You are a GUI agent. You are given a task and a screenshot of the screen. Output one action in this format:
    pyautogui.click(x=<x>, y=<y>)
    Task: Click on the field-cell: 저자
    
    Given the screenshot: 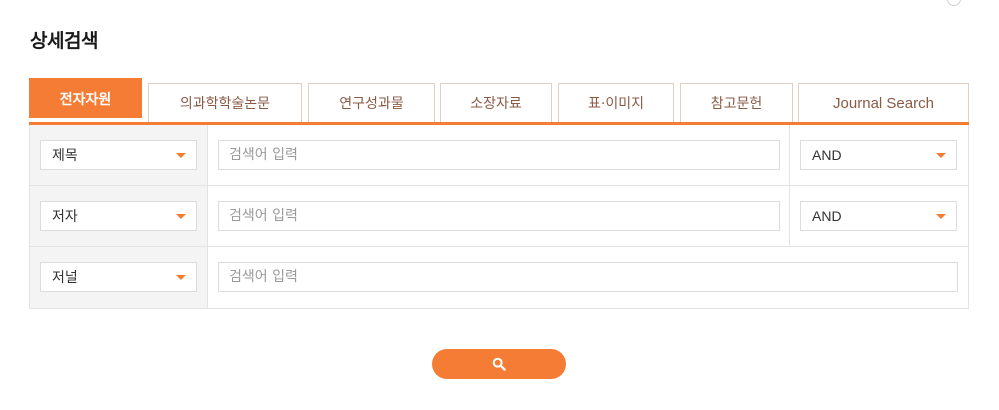 What is the action you would take?
    pyautogui.click(x=119, y=216)
    